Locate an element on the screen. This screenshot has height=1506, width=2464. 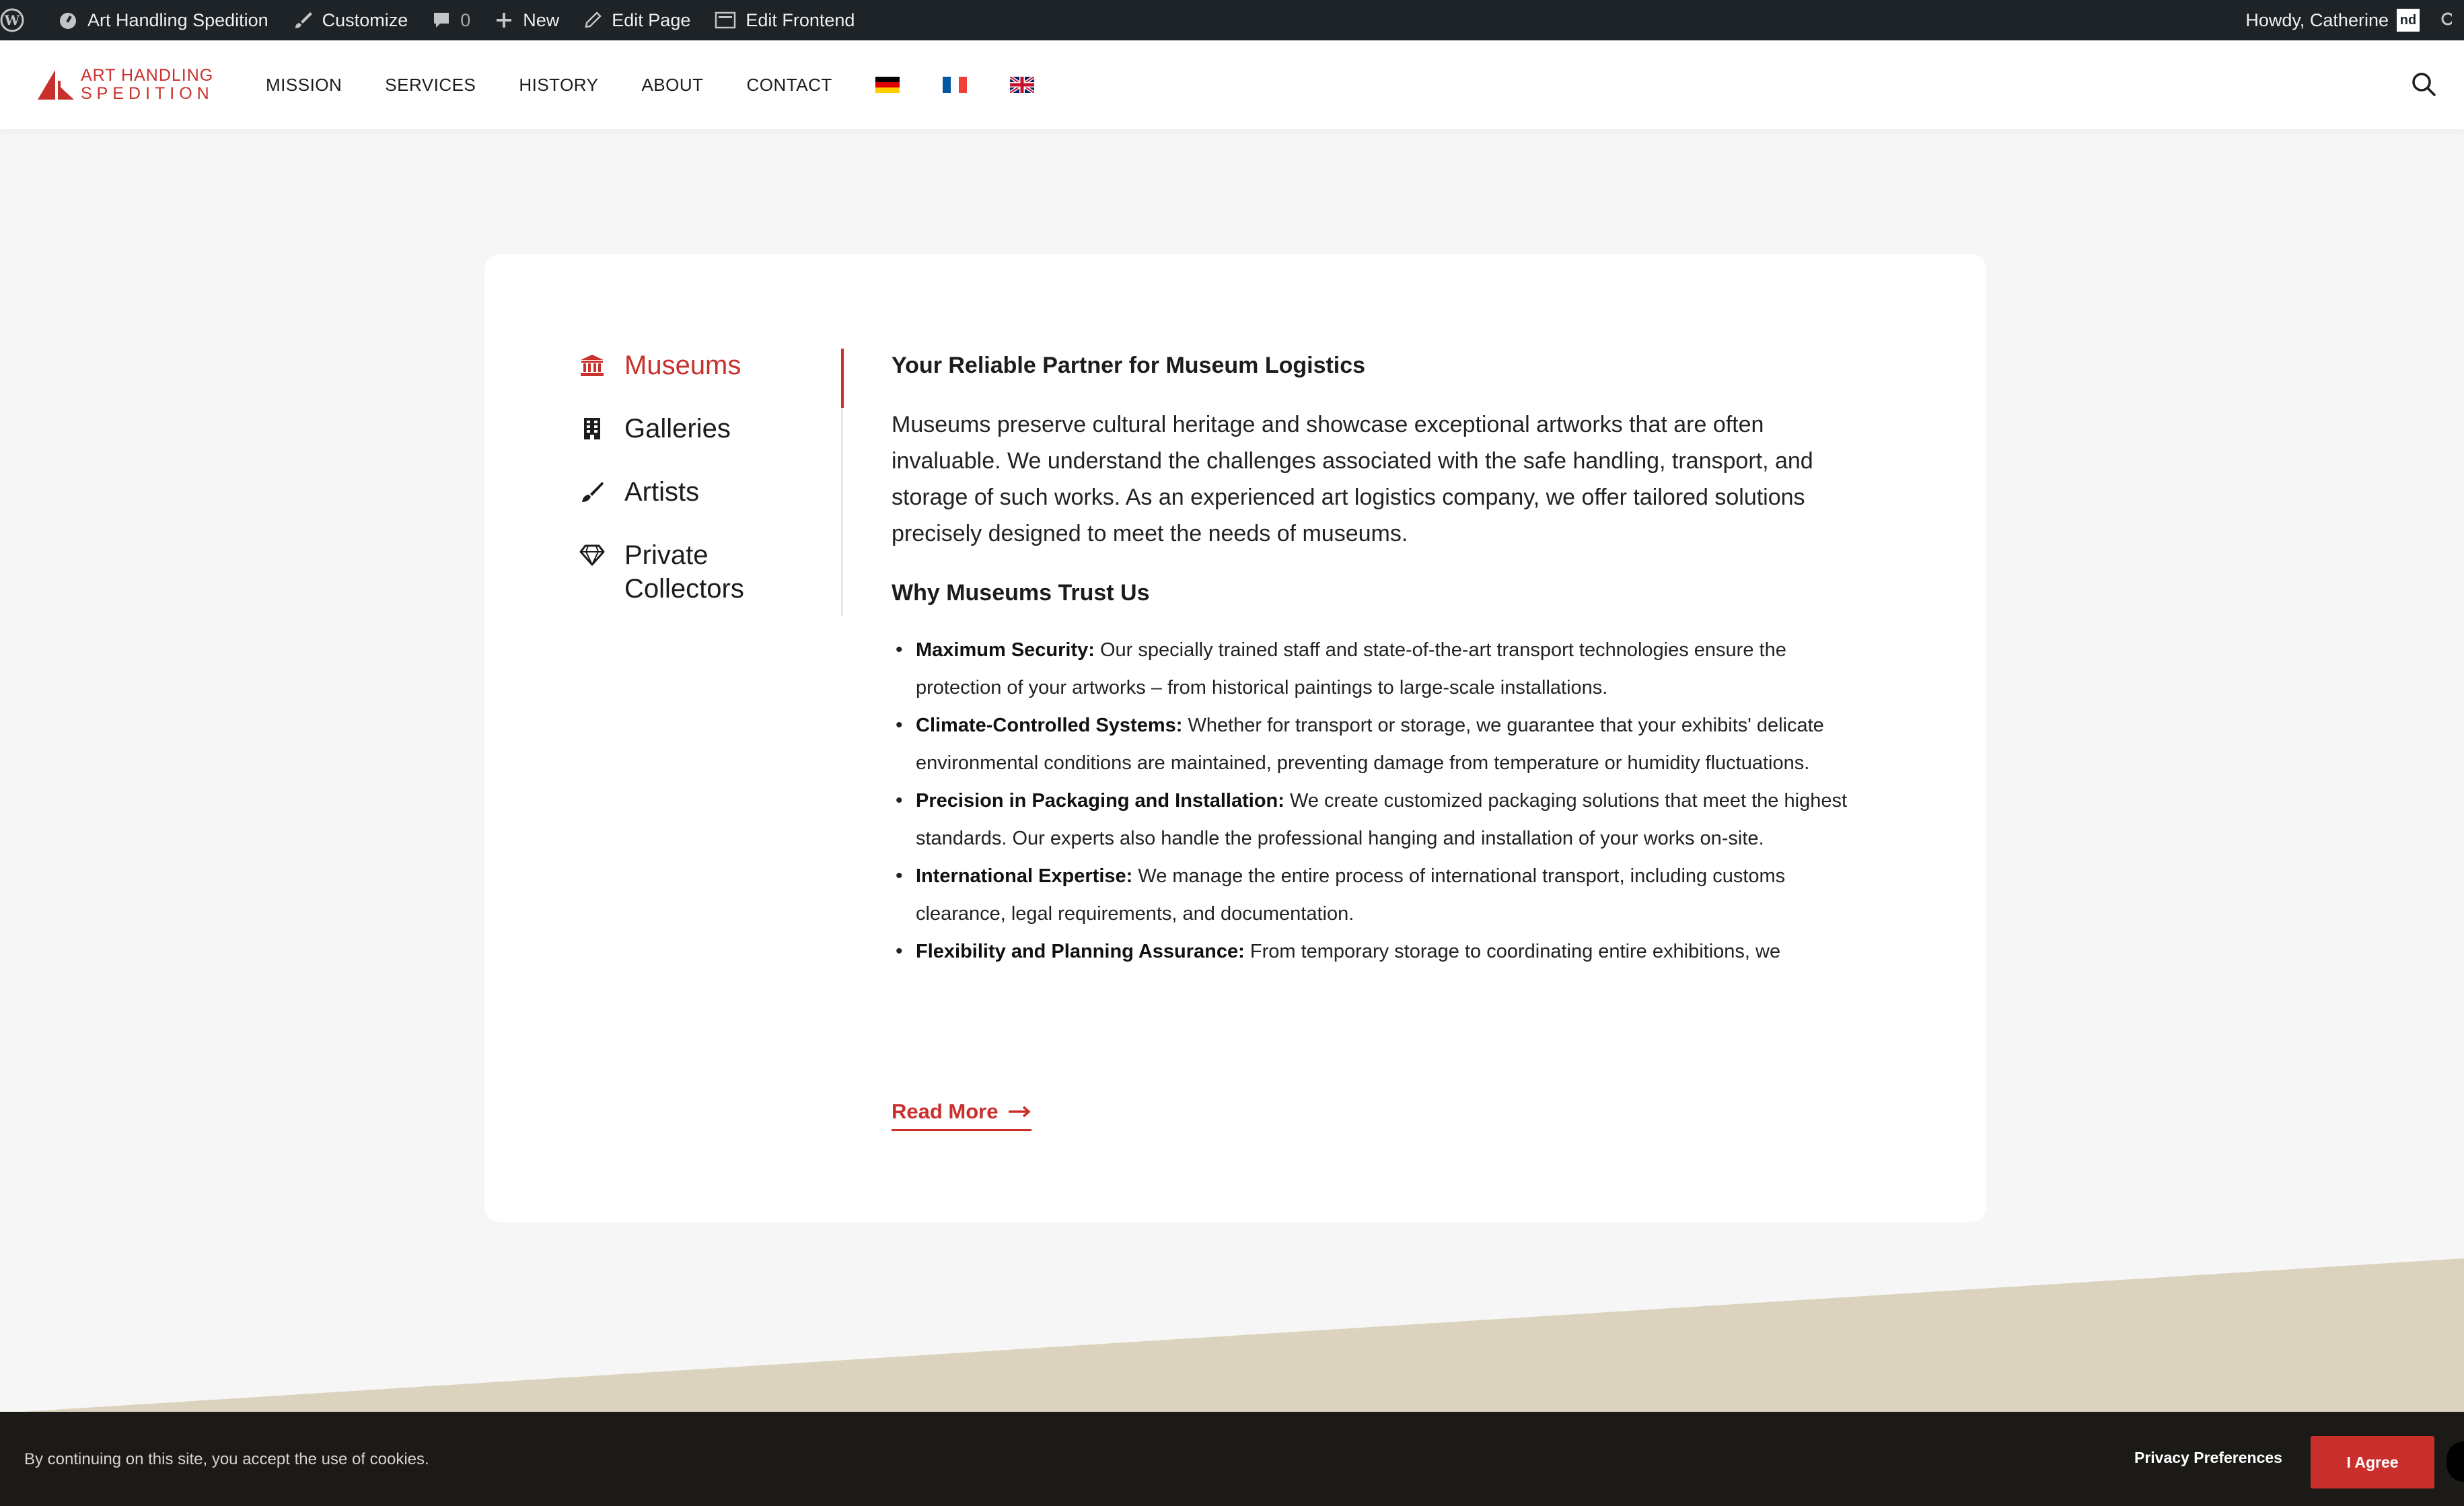
site-logo: ART HANDLING SPEDITION is located at coordinates (124, 84).